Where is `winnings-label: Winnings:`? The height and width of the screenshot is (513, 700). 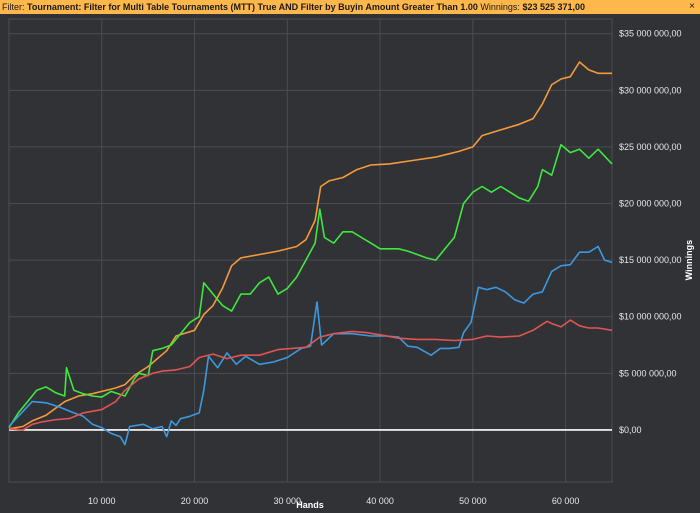 winnings-label: Winnings: is located at coordinates (500, 7).